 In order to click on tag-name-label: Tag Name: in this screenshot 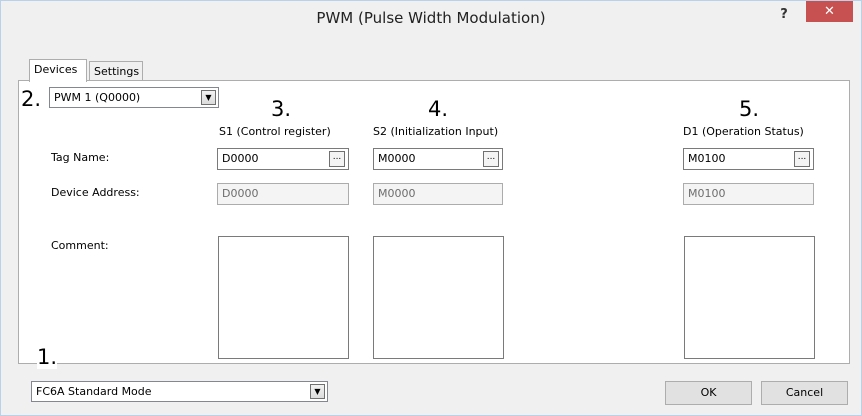, I will do `click(80, 157)`.